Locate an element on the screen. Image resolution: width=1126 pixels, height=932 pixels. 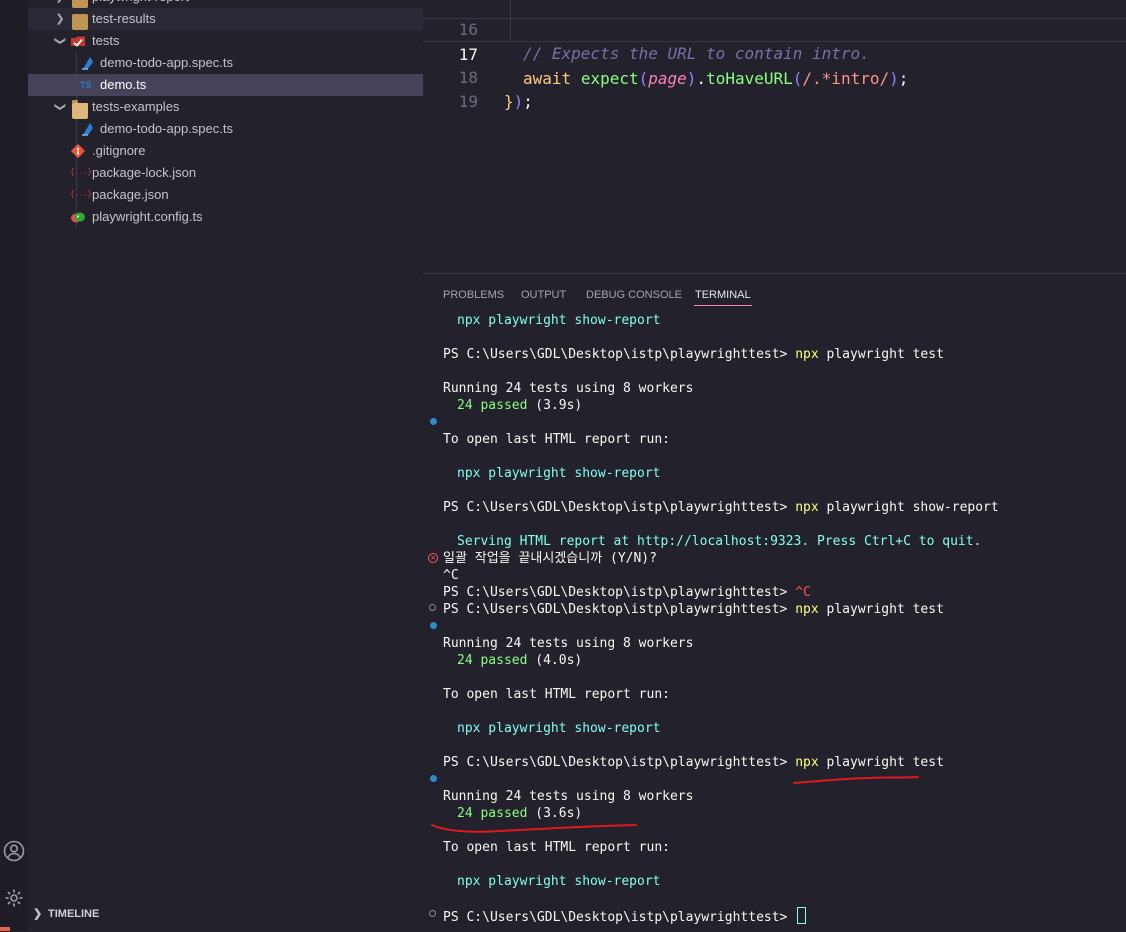
tree-item-tests: ❯ tests is located at coordinates (225, 41).